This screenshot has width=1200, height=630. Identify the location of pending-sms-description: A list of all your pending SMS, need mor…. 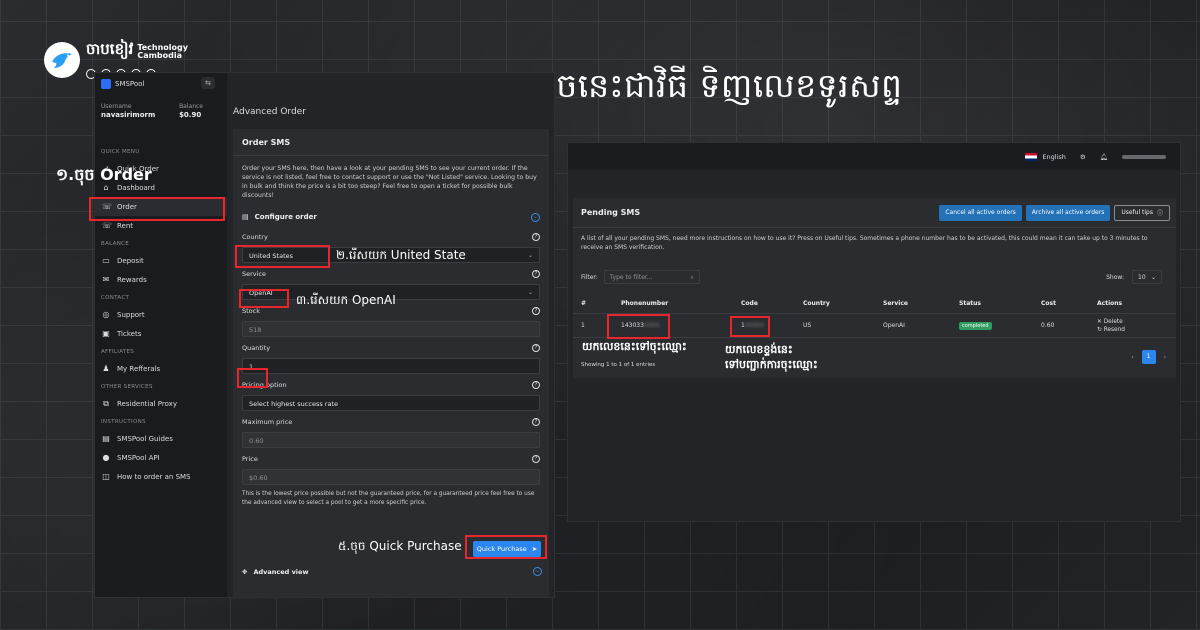
(864, 243).